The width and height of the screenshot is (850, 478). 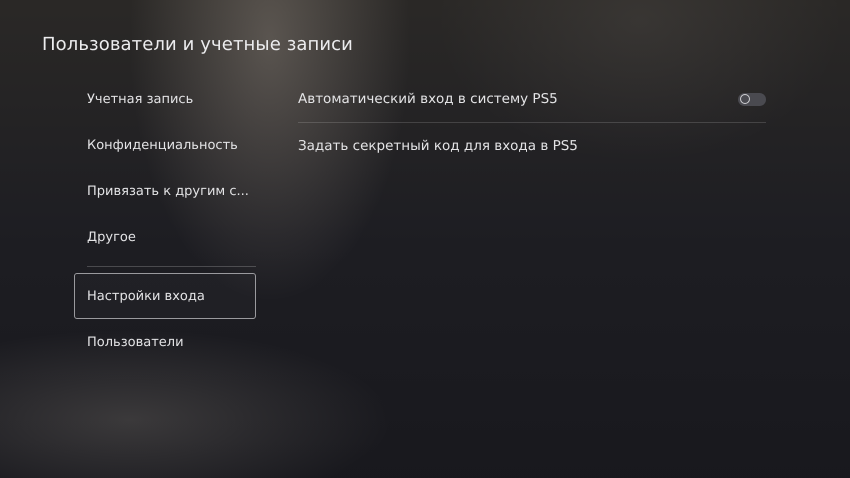 I want to click on page-title: Пользователи и учетные записи, so click(x=198, y=44).